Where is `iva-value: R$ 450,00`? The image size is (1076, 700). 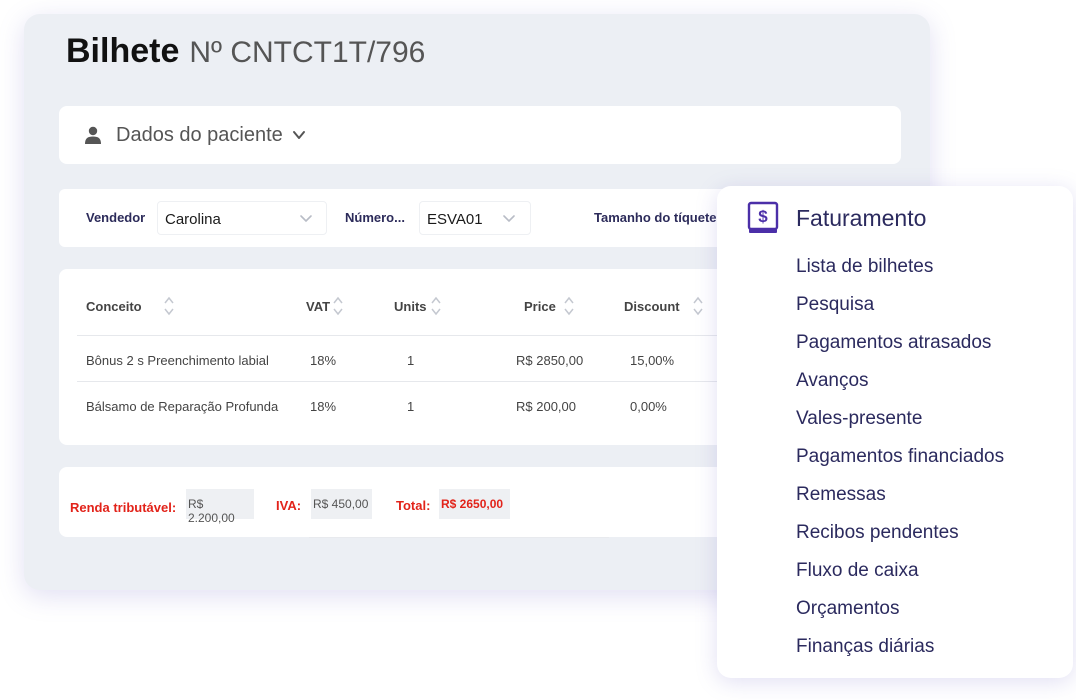
iva-value: R$ 450,00 is located at coordinates (341, 504).